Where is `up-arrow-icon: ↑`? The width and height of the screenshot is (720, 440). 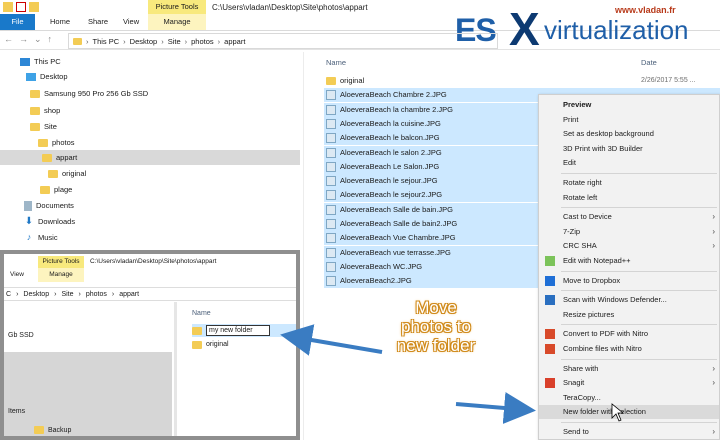
up-arrow-icon: ↑ is located at coordinates (50, 39).